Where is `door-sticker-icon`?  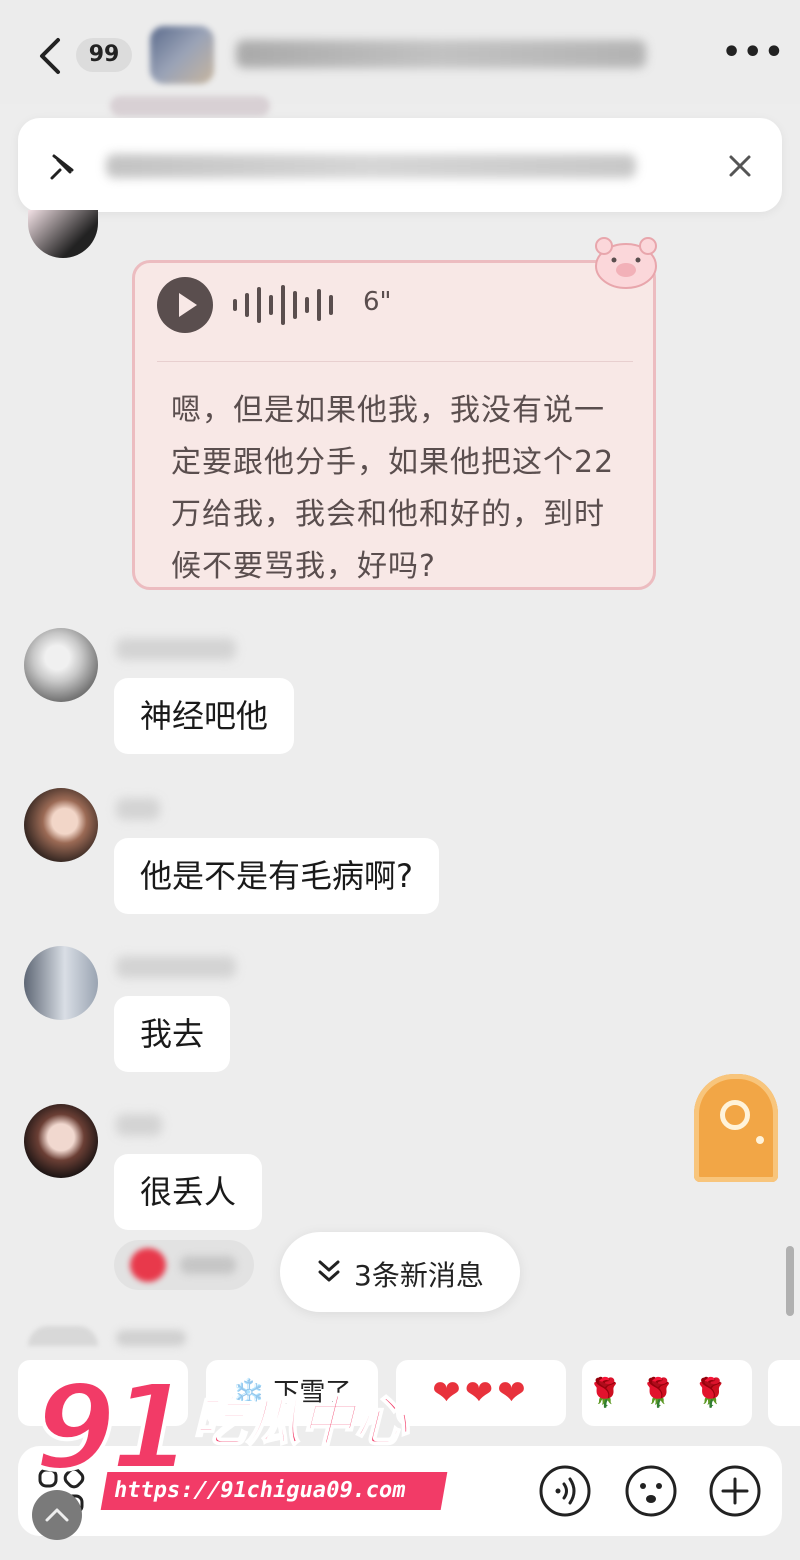
door-sticker-icon is located at coordinates (736, 1128).